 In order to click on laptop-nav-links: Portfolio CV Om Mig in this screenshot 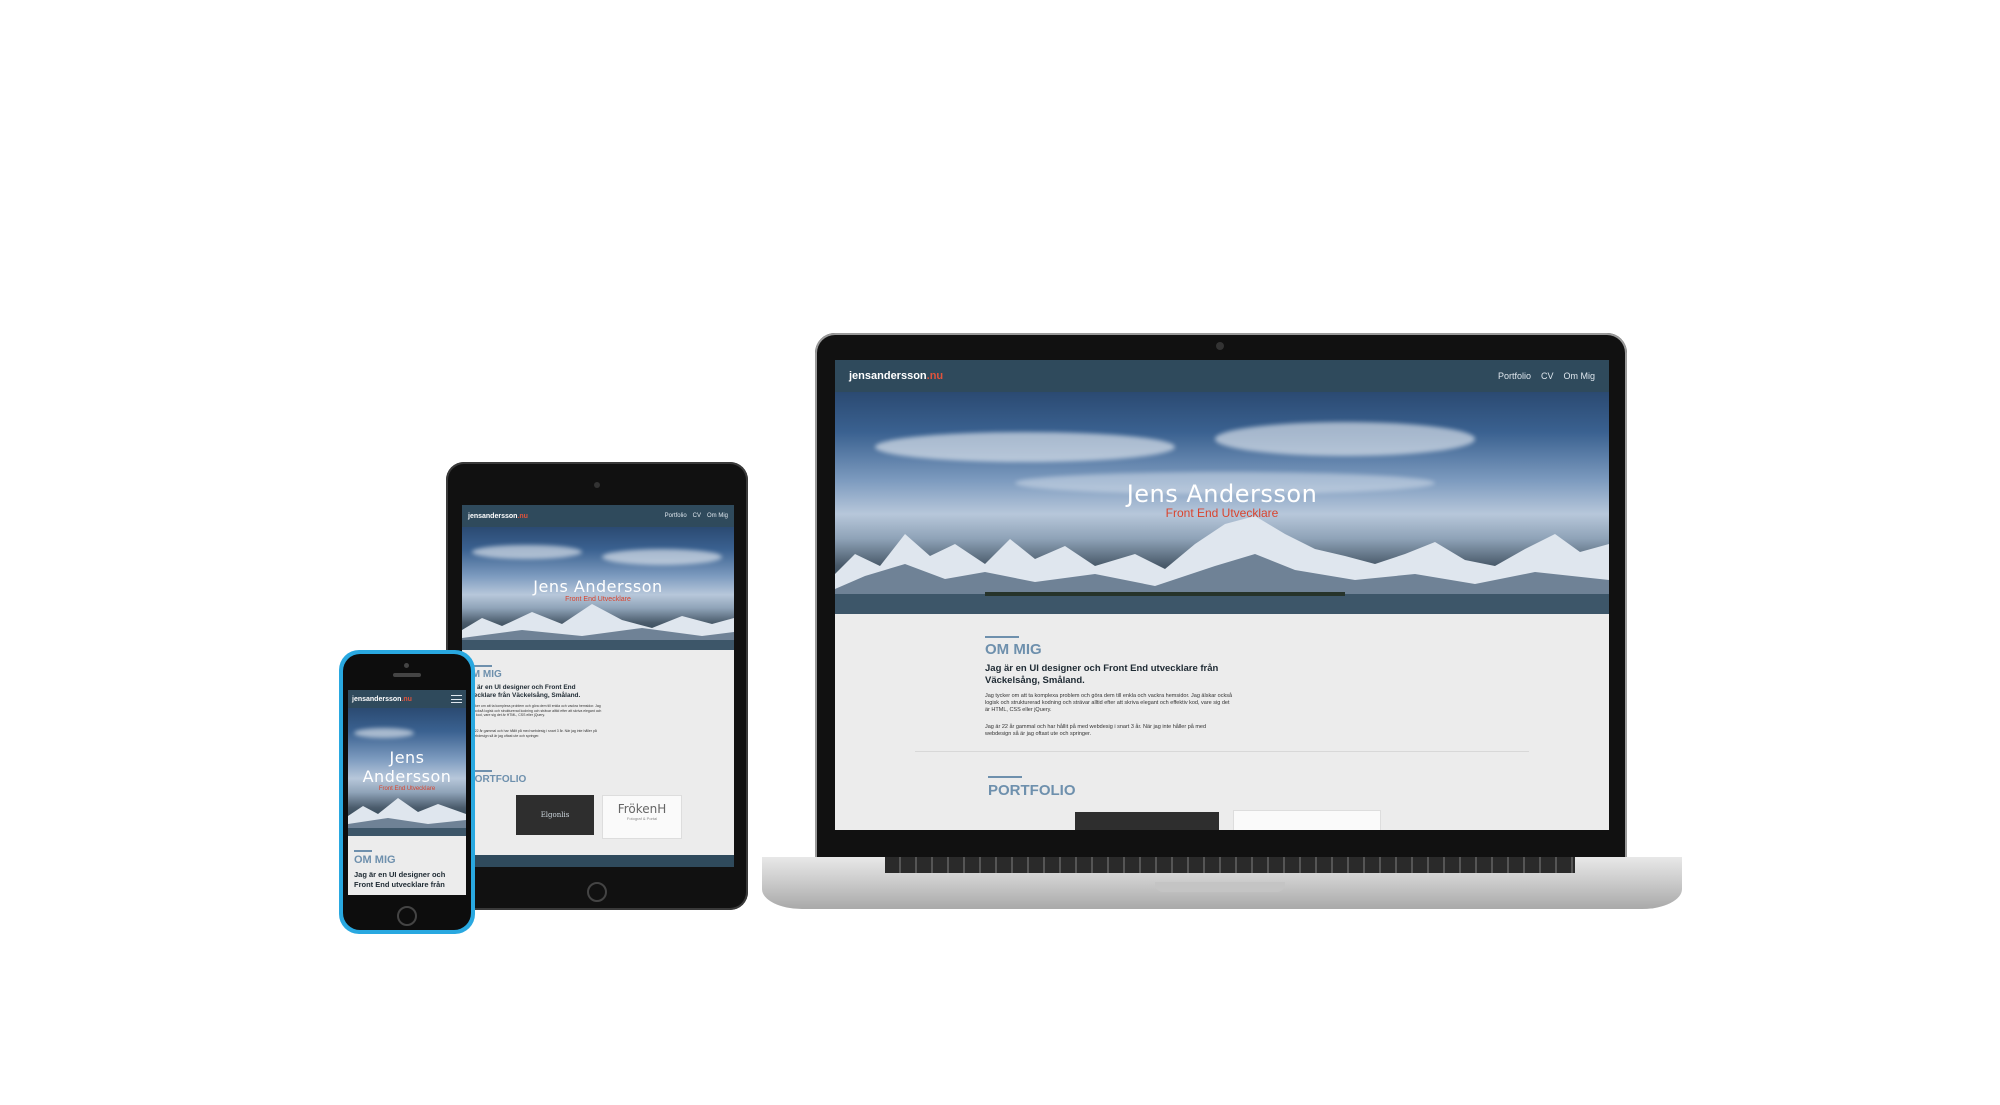, I will do `click(1546, 376)`.